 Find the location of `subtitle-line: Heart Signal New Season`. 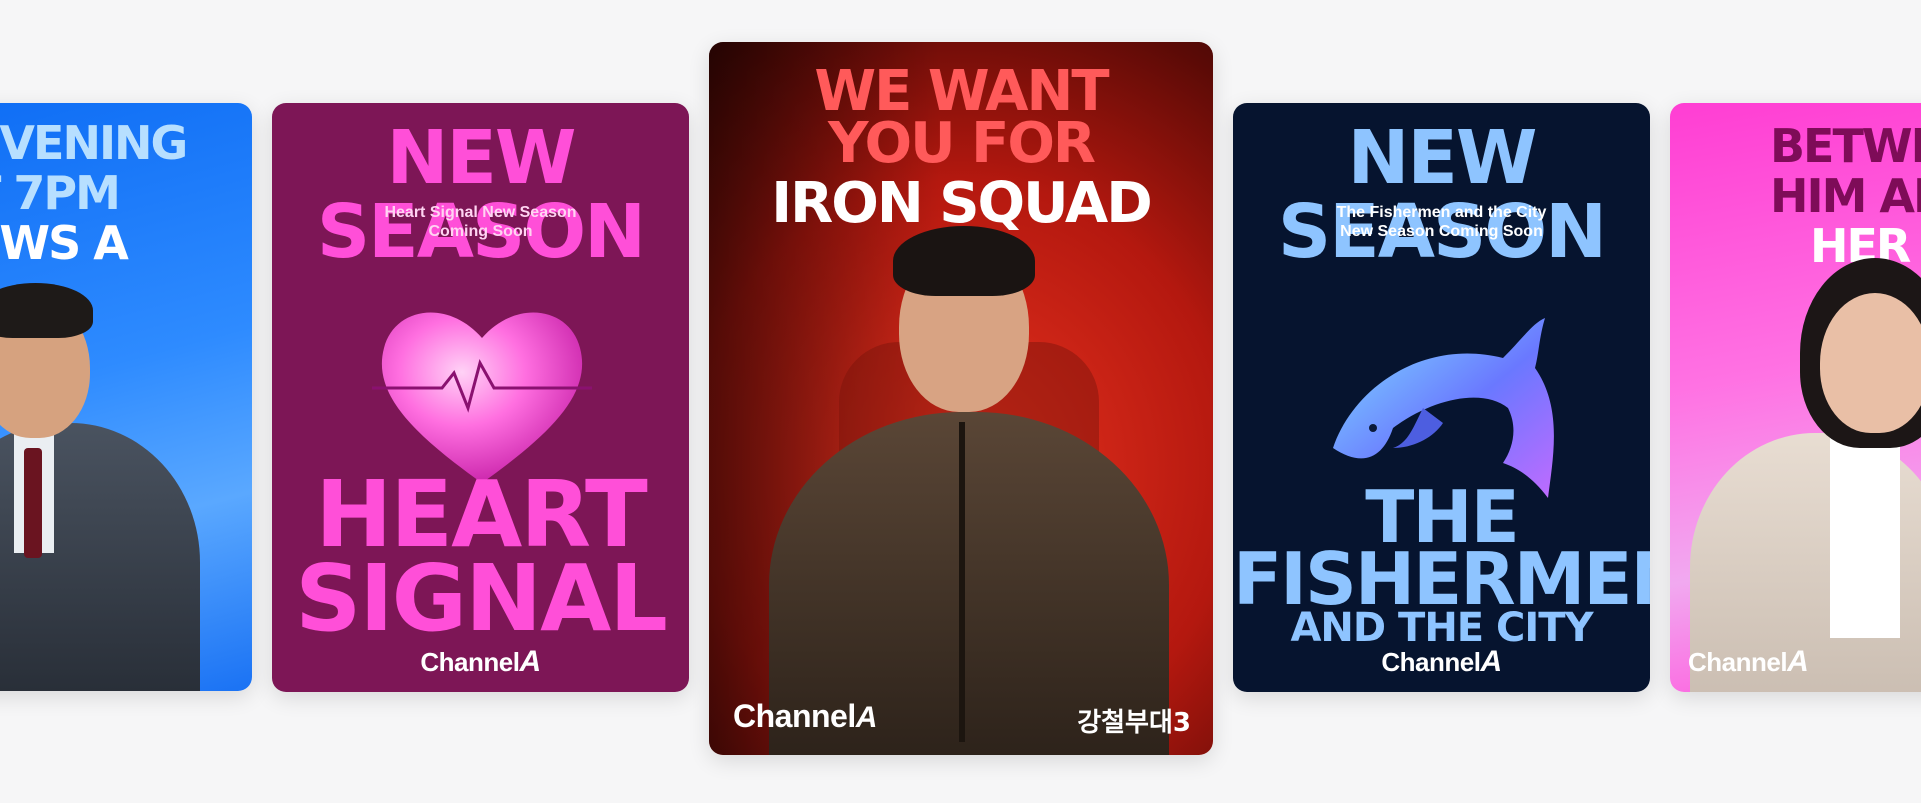

subtitle-line: Heart Signal New Season is located at coordinates (480, 212).